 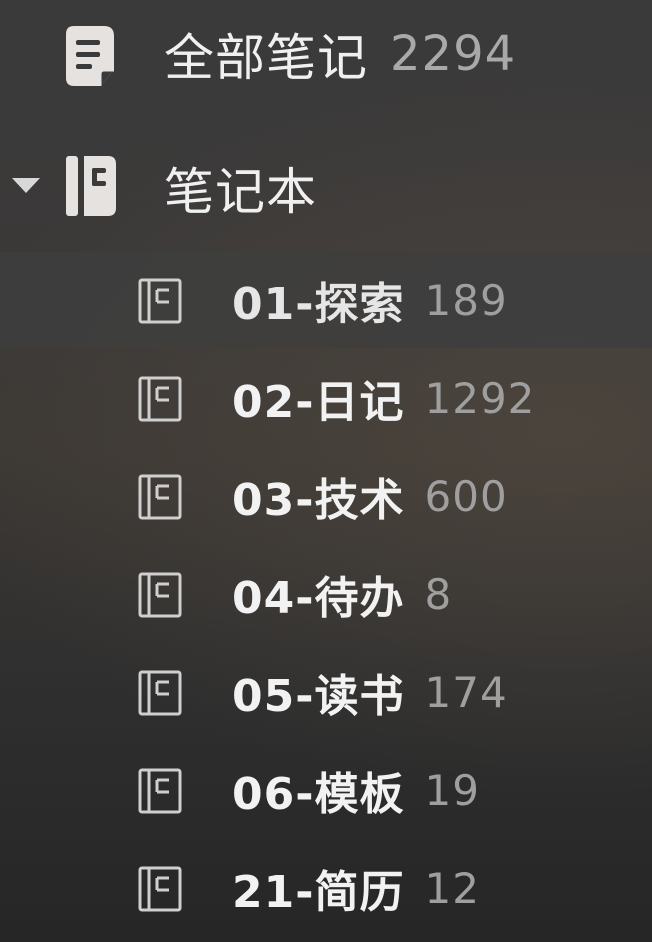 I want to click on notebook-item-label-wrap: 02-日记 1292, so click(x=383, y=398).